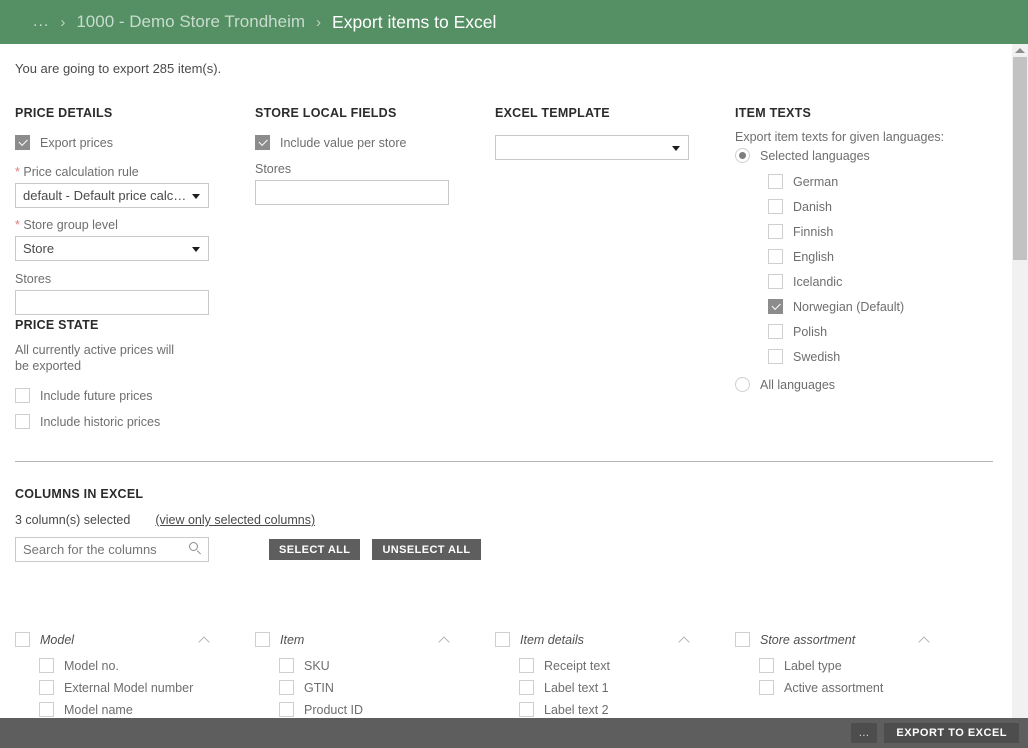  I want to click on column-group-header: Model, so click(113, 639).